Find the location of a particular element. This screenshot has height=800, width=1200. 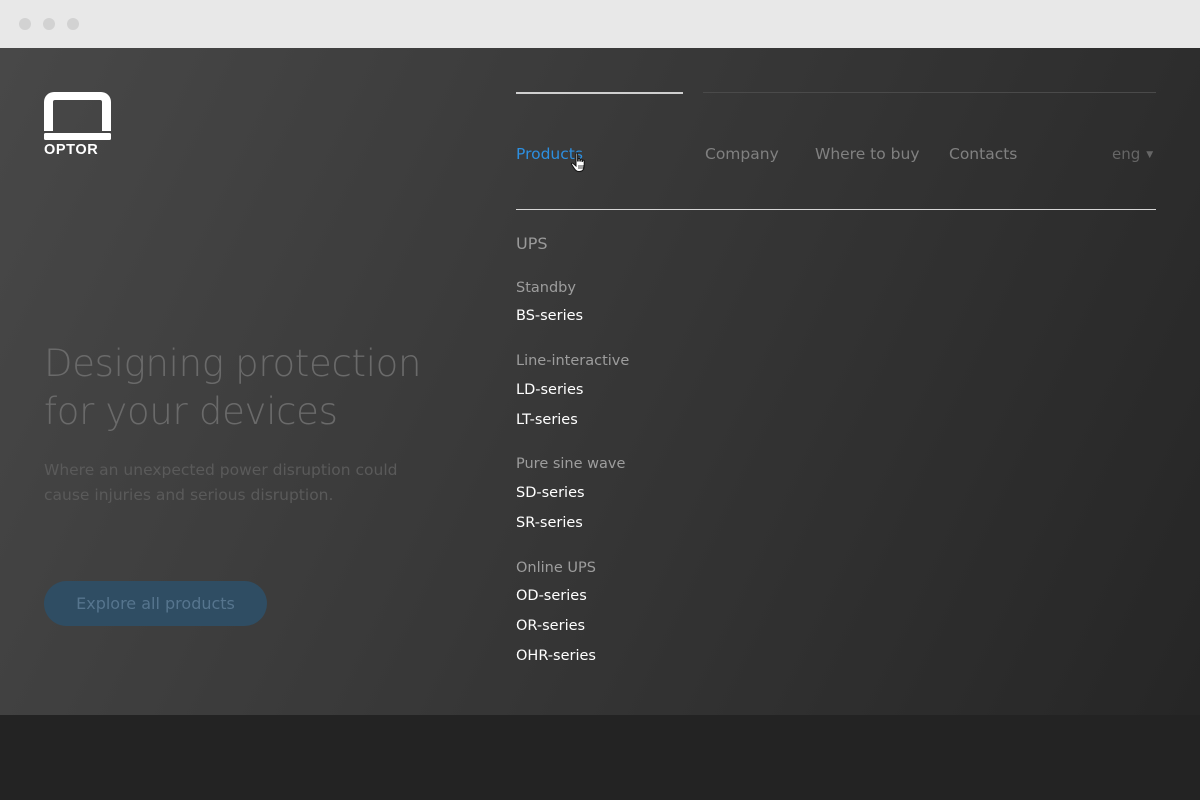

menu-link-or-series: OR-series is located at coordinates (550, 626).